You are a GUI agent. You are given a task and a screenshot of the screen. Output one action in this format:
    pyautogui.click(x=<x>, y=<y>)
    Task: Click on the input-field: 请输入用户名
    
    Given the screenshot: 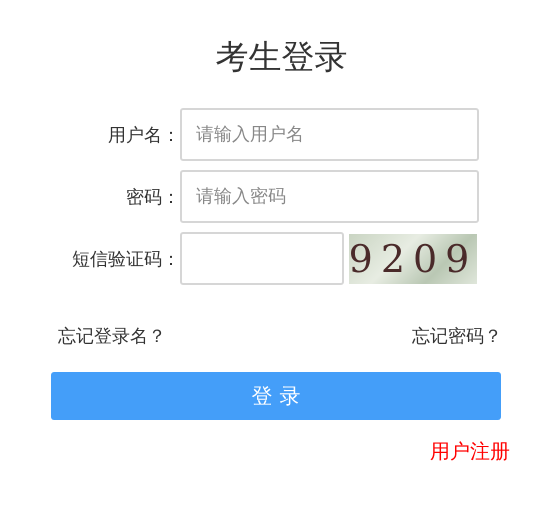 What is the action you would take?
    pyautogui.click(x=329, y=134)
    